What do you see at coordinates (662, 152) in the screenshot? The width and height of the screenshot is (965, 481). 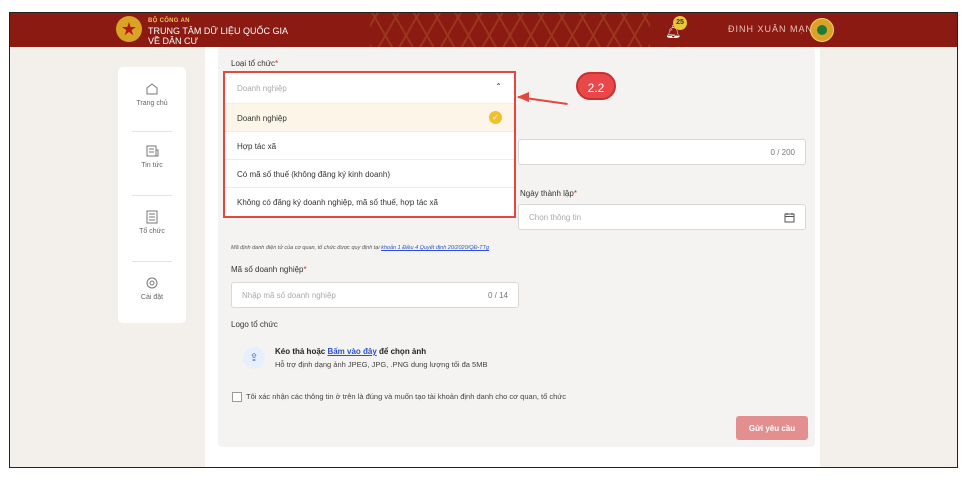 I see `org-name-input: 0 / 200` at bounding box center [662, 152].